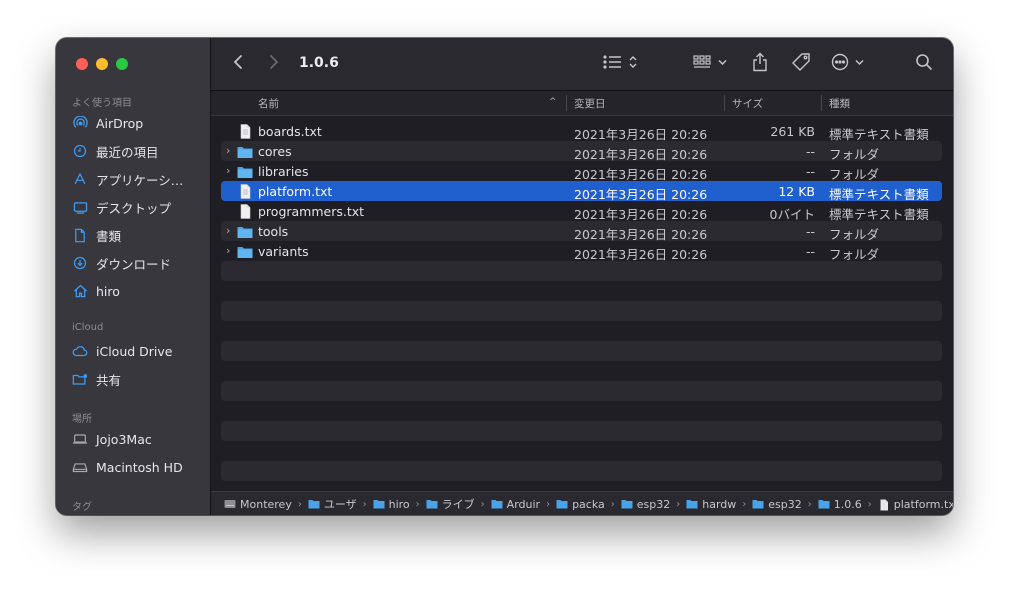  Describe the element at coordinates (340, 504) in the screenshot. I see `path-item-label: ユーザ` at that location.